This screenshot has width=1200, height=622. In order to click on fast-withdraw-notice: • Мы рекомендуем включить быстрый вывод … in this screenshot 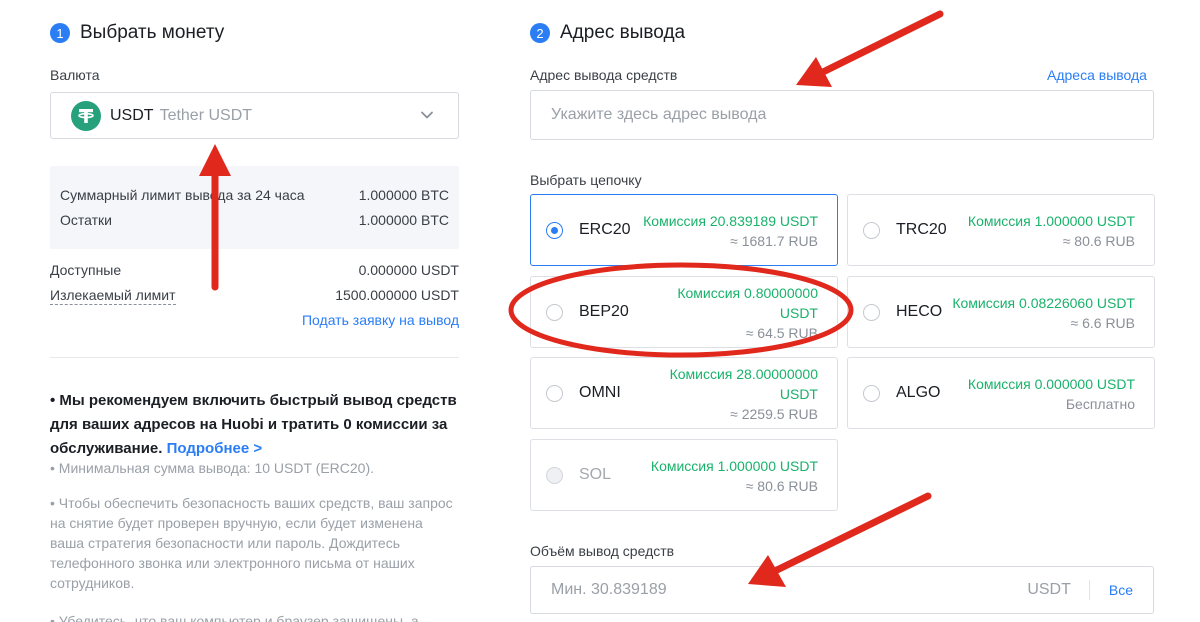, I will do `click(260, 425)`.